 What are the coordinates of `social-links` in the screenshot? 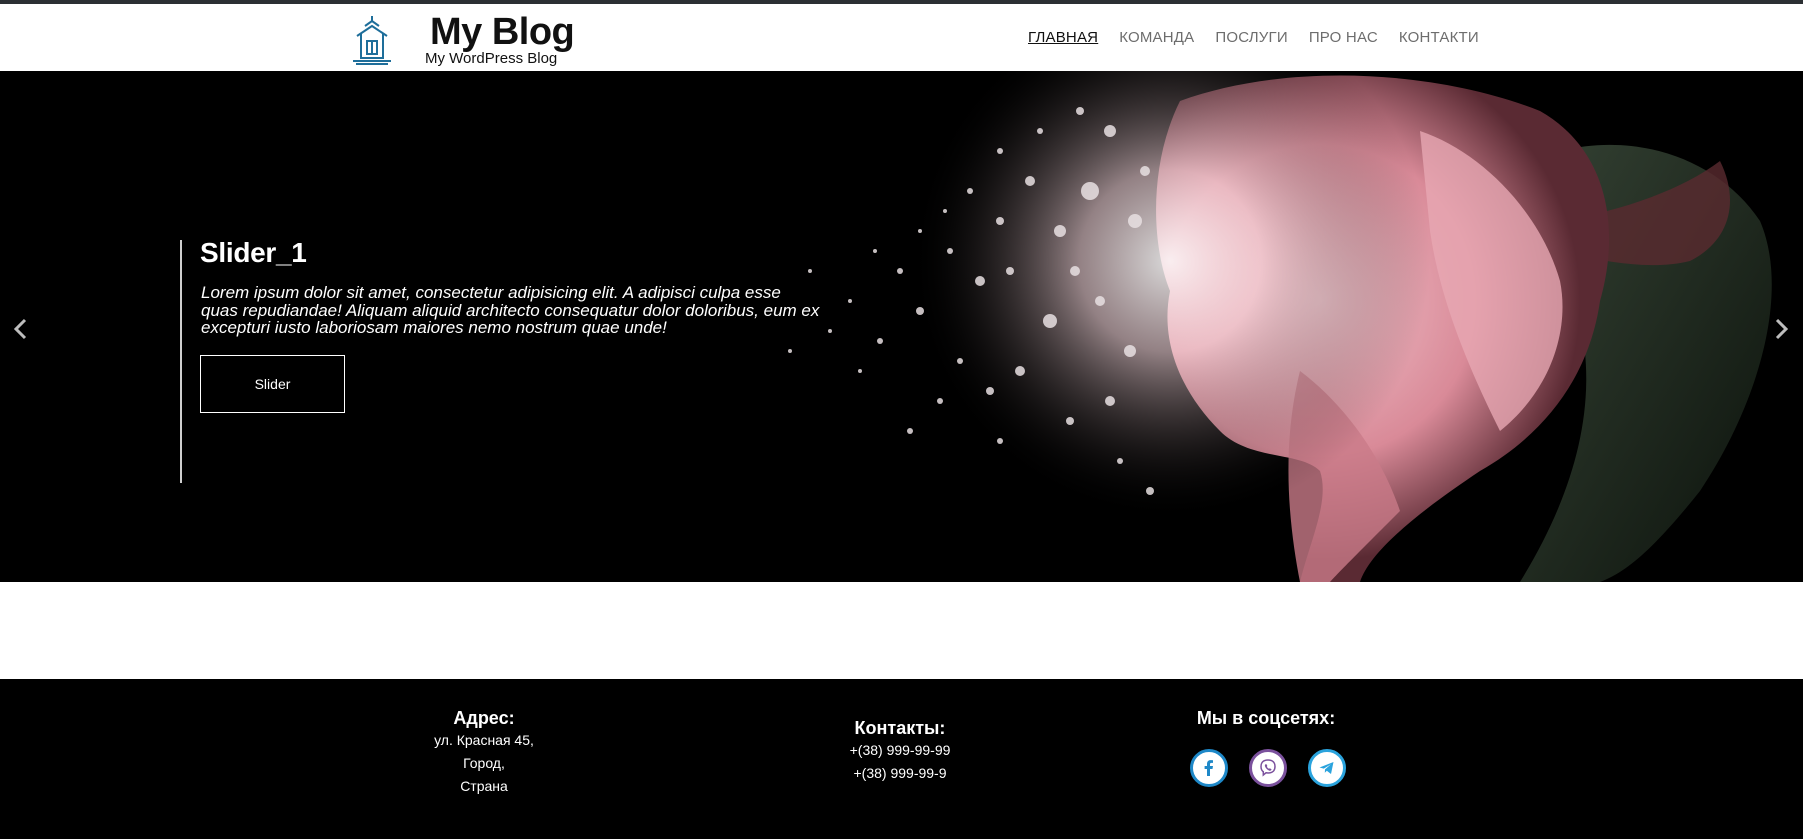 It's located at (1268, 768).